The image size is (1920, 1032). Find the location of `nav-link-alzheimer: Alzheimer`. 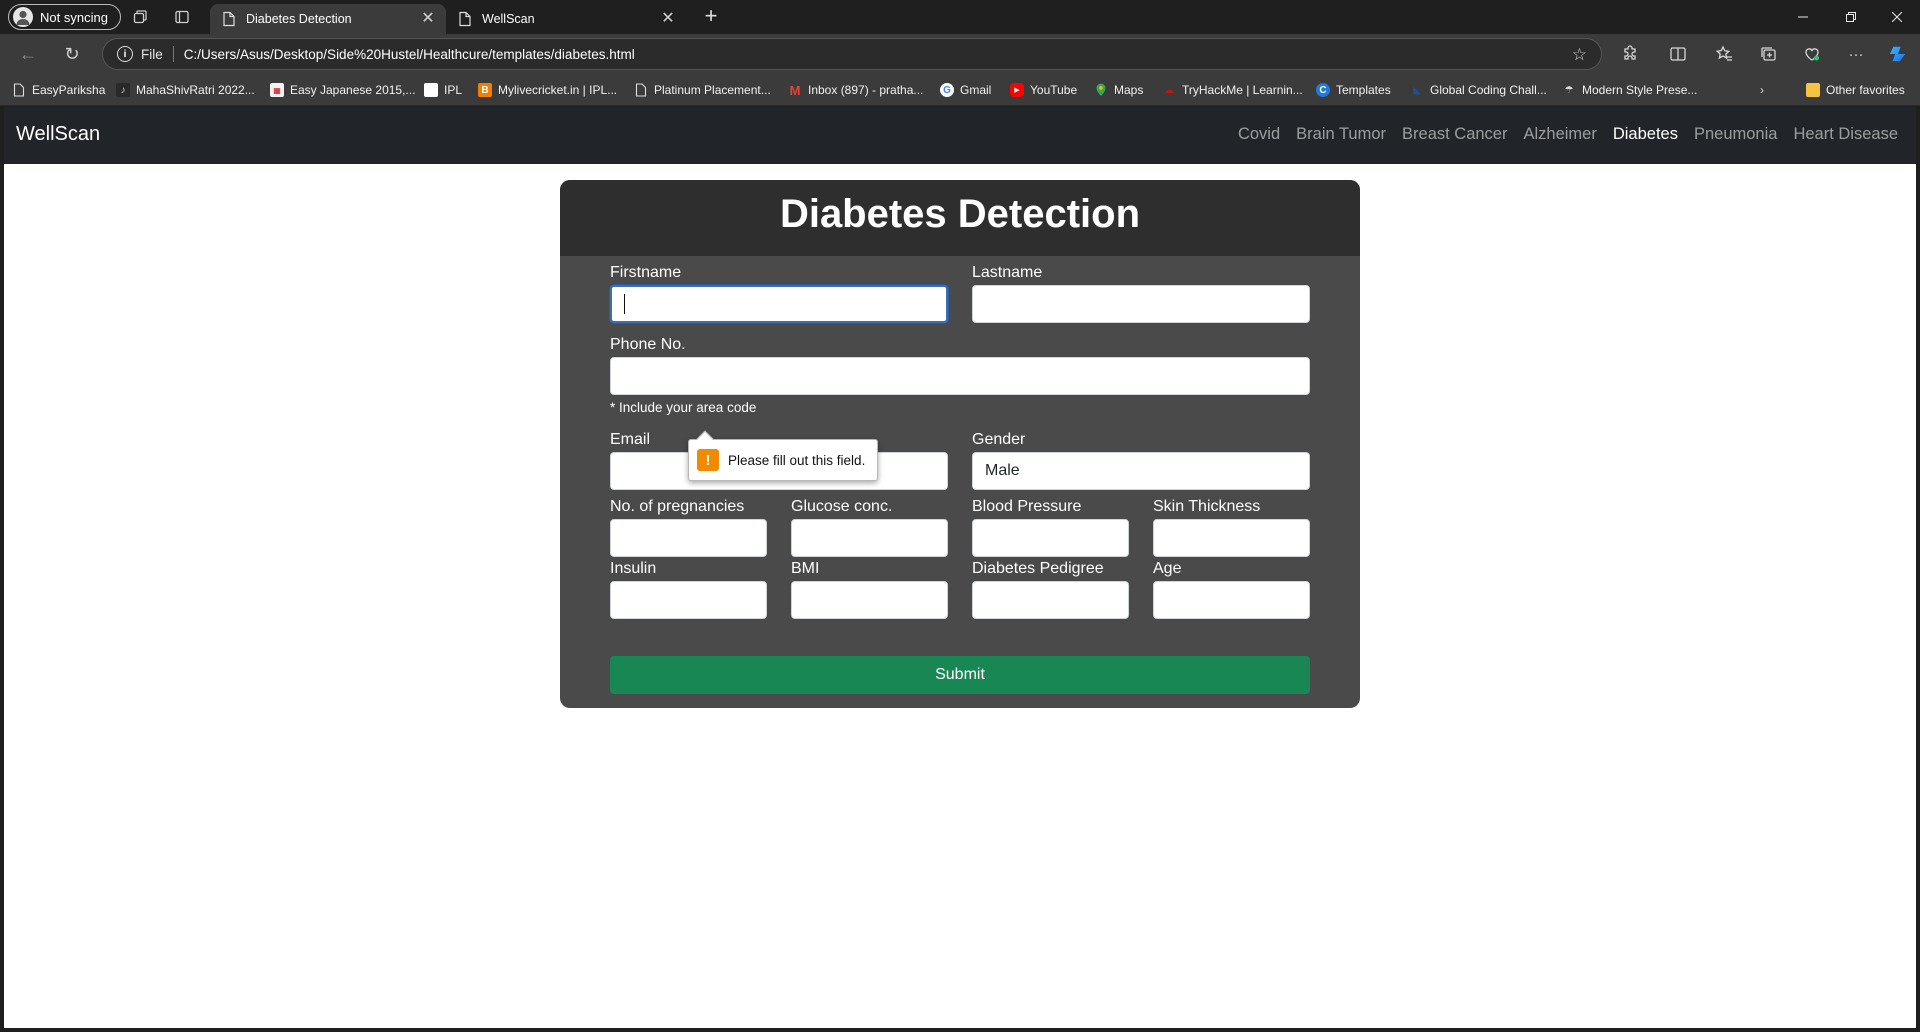

nav-link-alzheimer: Alzheimer is located at coordinates (1559, 134).